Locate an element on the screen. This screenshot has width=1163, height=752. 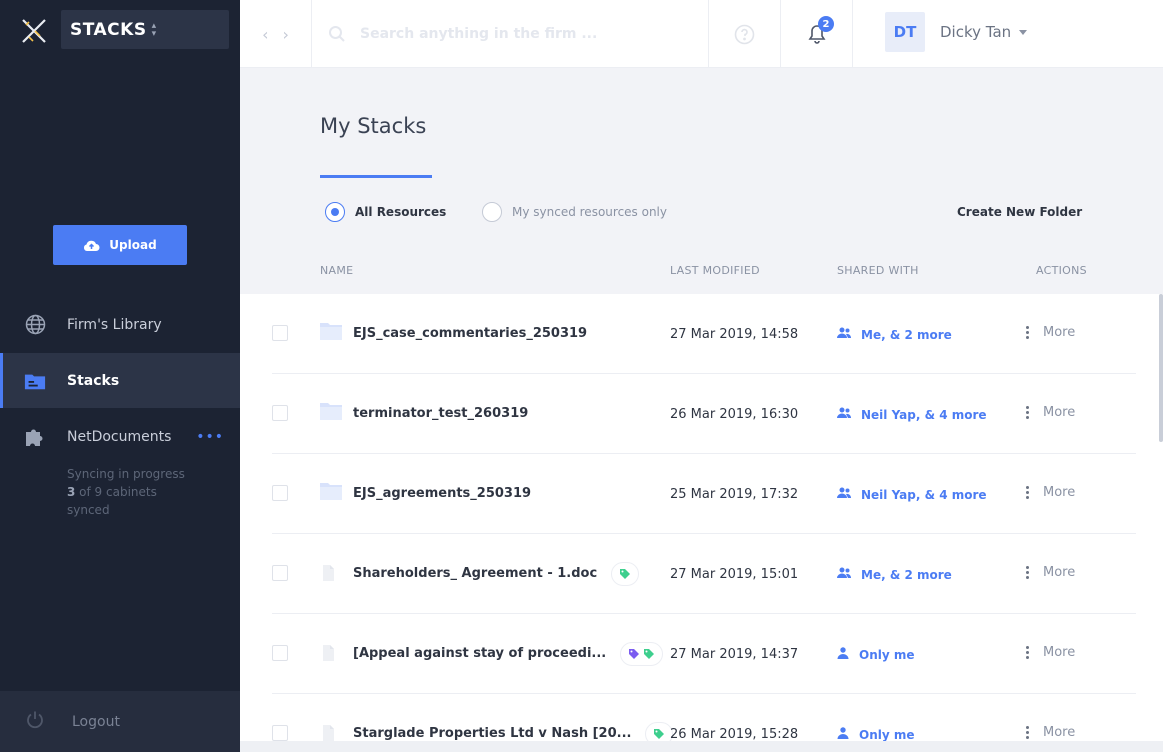
power-icon is located at coordinates (35, 722).